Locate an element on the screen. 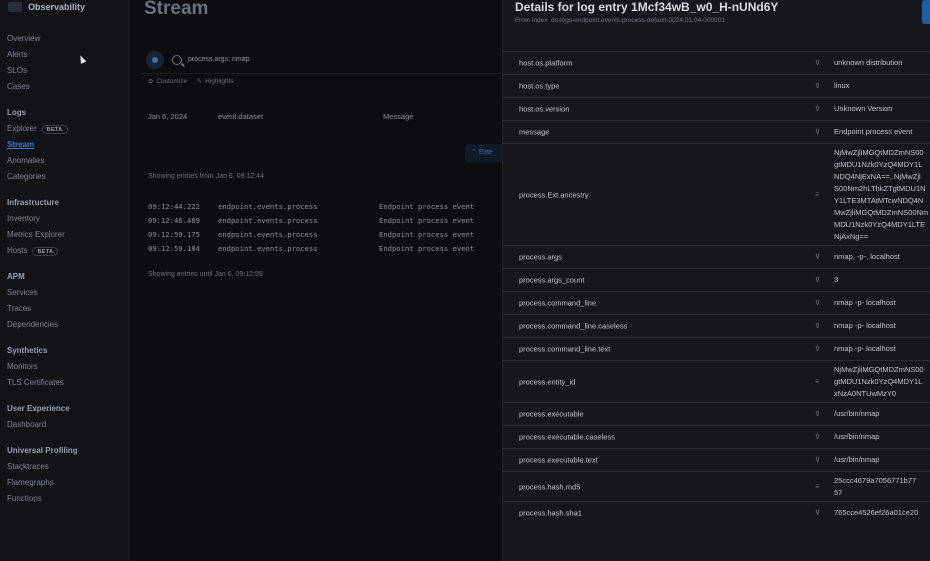  field-value-line: Y1LTE3MTAtMTcwNDQ4N is located at coordinates (879, 200).